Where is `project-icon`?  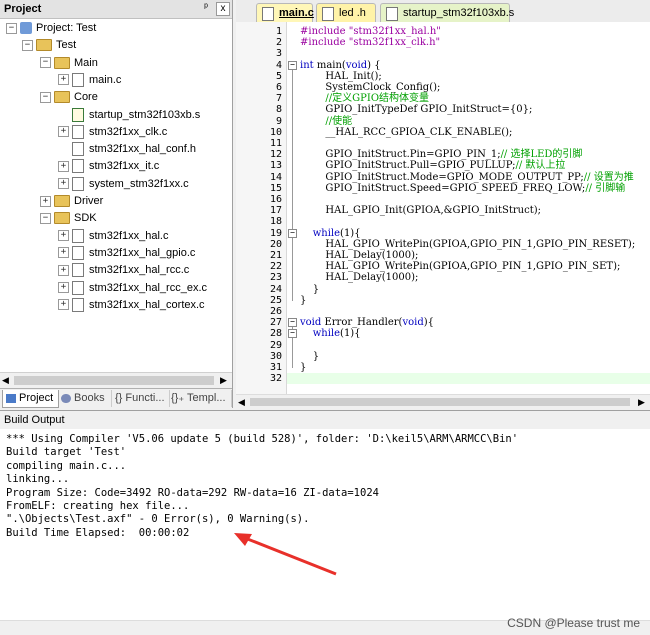 project-icon is located at coordinates (26, 28).